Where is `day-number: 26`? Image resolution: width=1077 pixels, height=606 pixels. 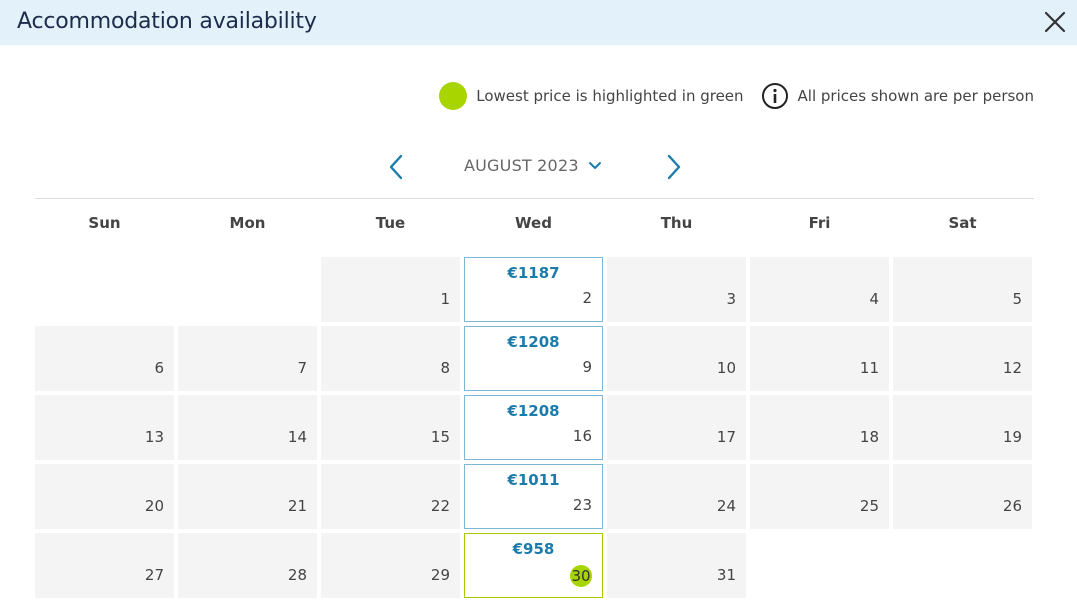
day-number: 26 is located at coordinates (1012, 506).